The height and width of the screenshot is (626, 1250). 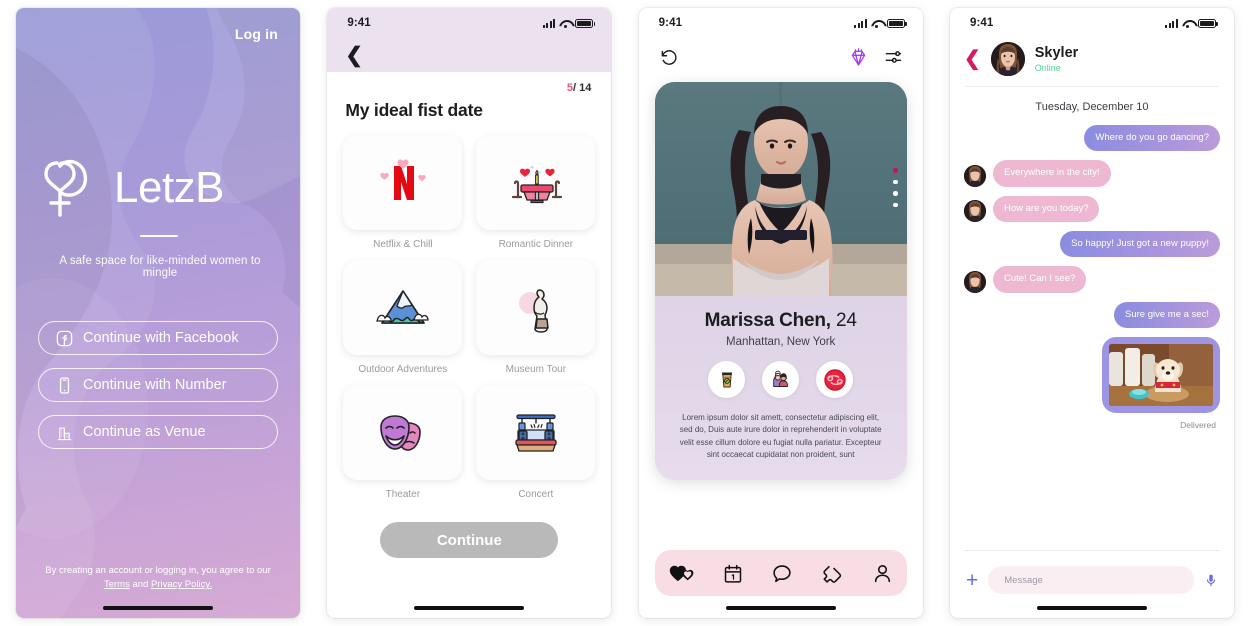 I want to click on photo-pagination-dots, so click(x=895, y=187).